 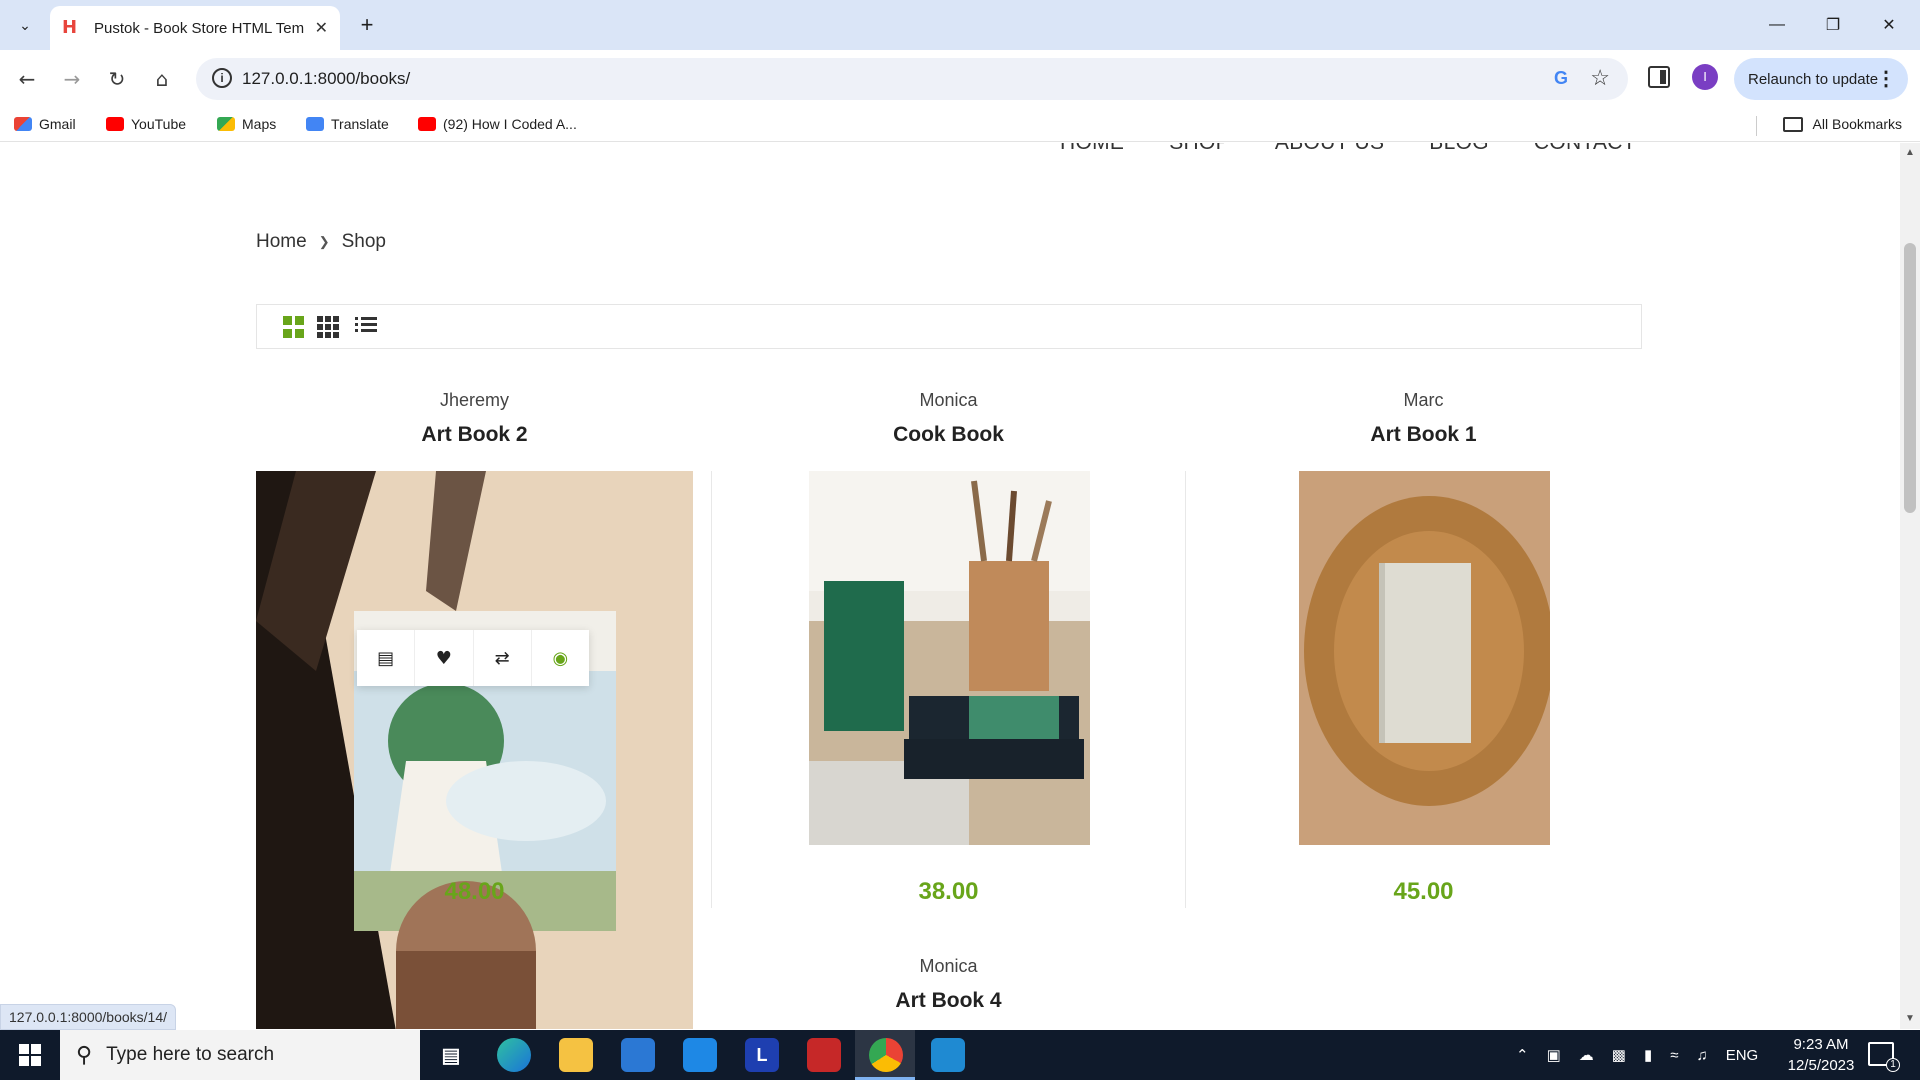 I want to click on meet-icon: ▣, so click(x=1554, y=1055).